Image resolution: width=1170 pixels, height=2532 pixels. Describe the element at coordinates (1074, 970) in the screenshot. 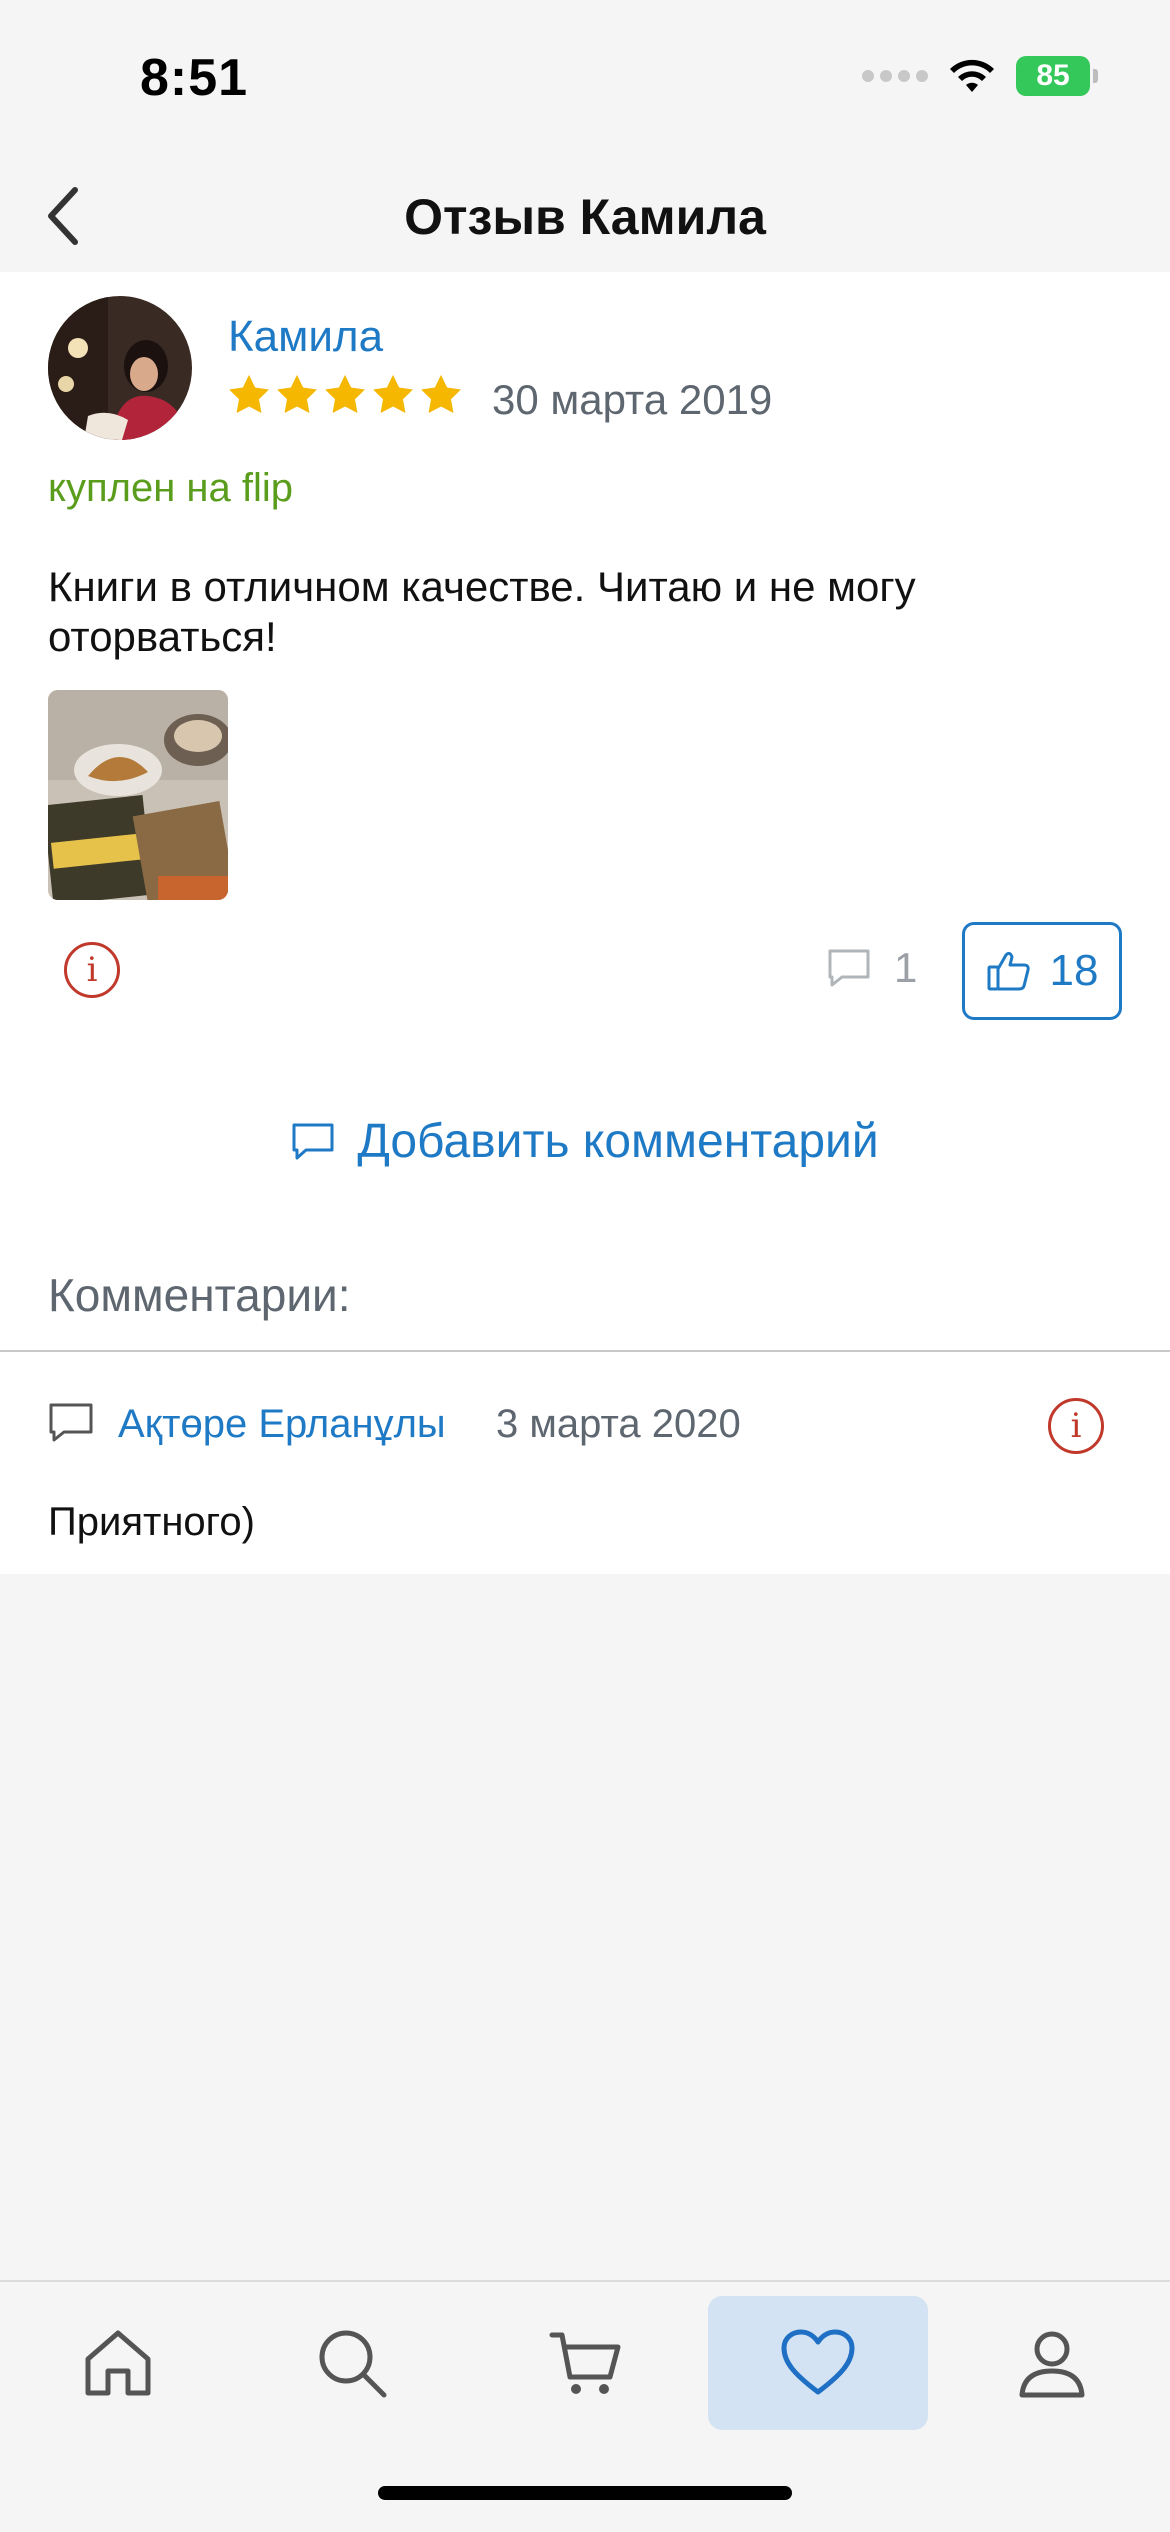

I see `likes-count: 18` at that location.